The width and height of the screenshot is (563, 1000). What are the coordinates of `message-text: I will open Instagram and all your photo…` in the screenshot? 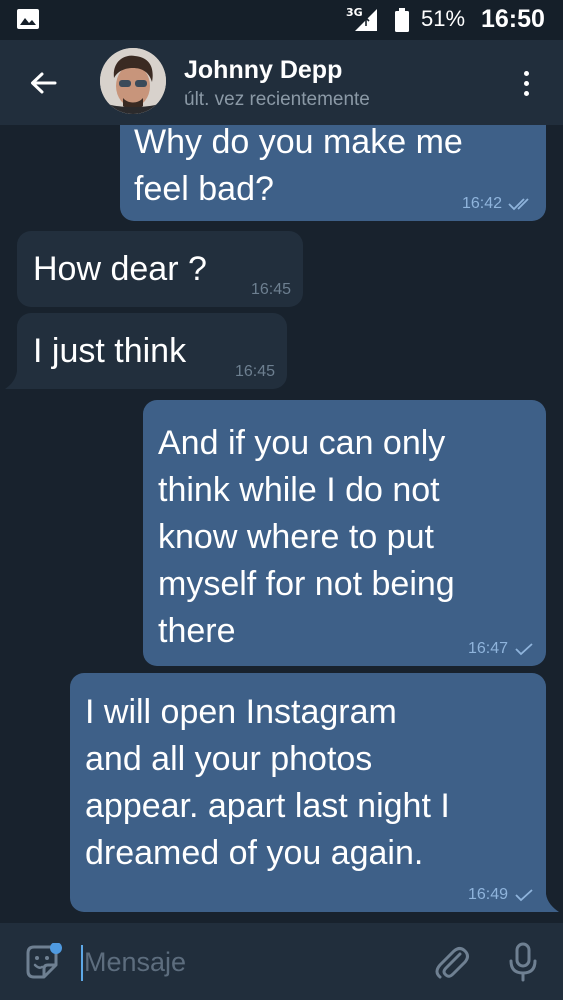 It's located at (267, 782).